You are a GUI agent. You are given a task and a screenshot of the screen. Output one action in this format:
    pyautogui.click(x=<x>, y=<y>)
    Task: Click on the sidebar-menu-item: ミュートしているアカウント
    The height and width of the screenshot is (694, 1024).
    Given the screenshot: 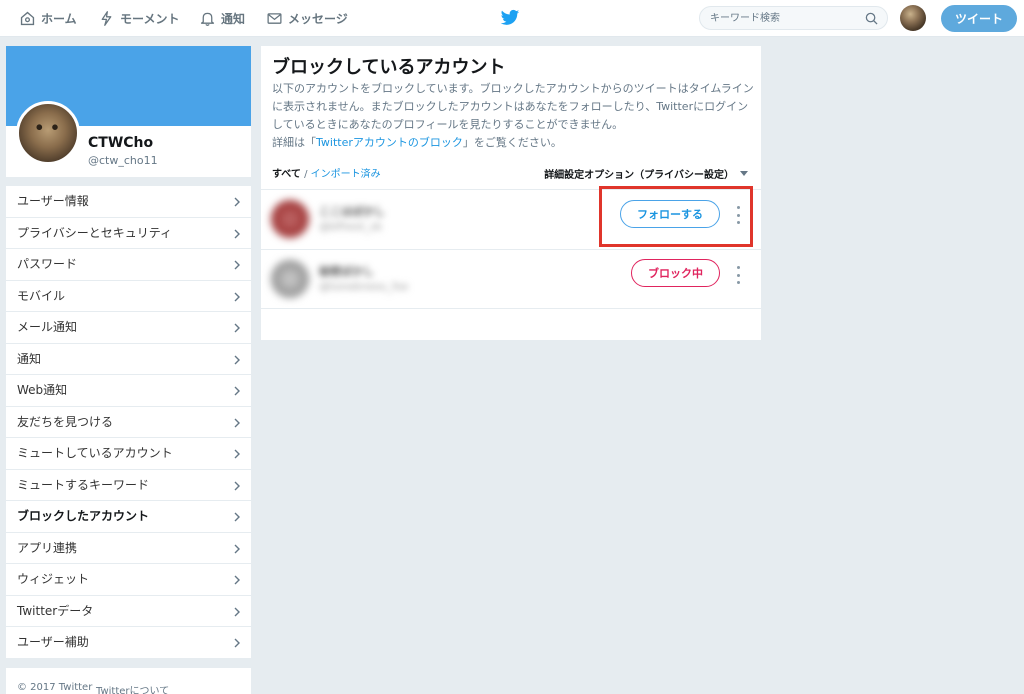 What is the action you would take?
    pyautogui.click(x=128, y=454)
    